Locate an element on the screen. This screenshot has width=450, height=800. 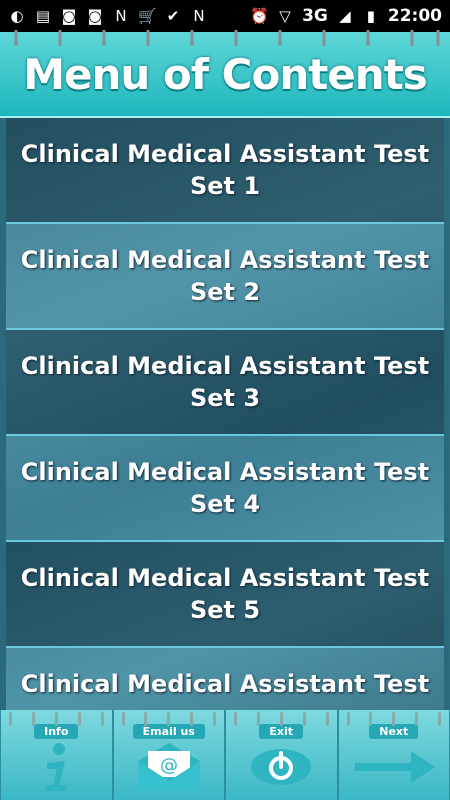
email-us-button: Email us @ is located at coordinates (168, 755).